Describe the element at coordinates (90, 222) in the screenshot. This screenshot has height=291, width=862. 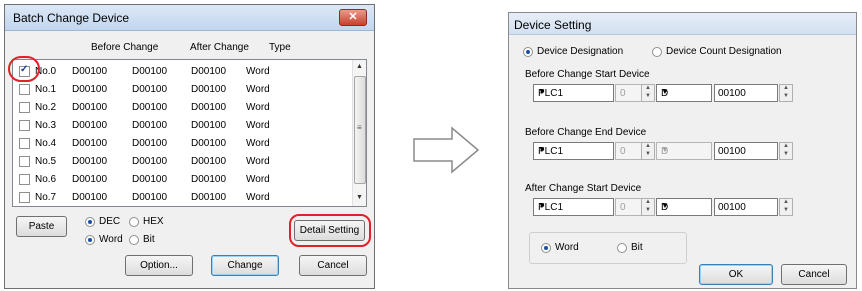
I see `dec-radio` at that location.